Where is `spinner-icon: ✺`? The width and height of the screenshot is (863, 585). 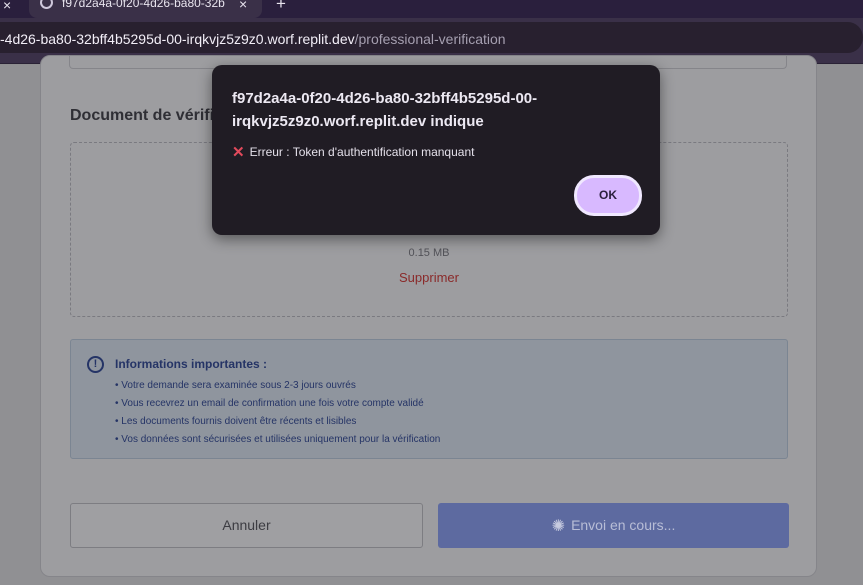
spinner-icon: ✺ is located at coordinates (558, 526).